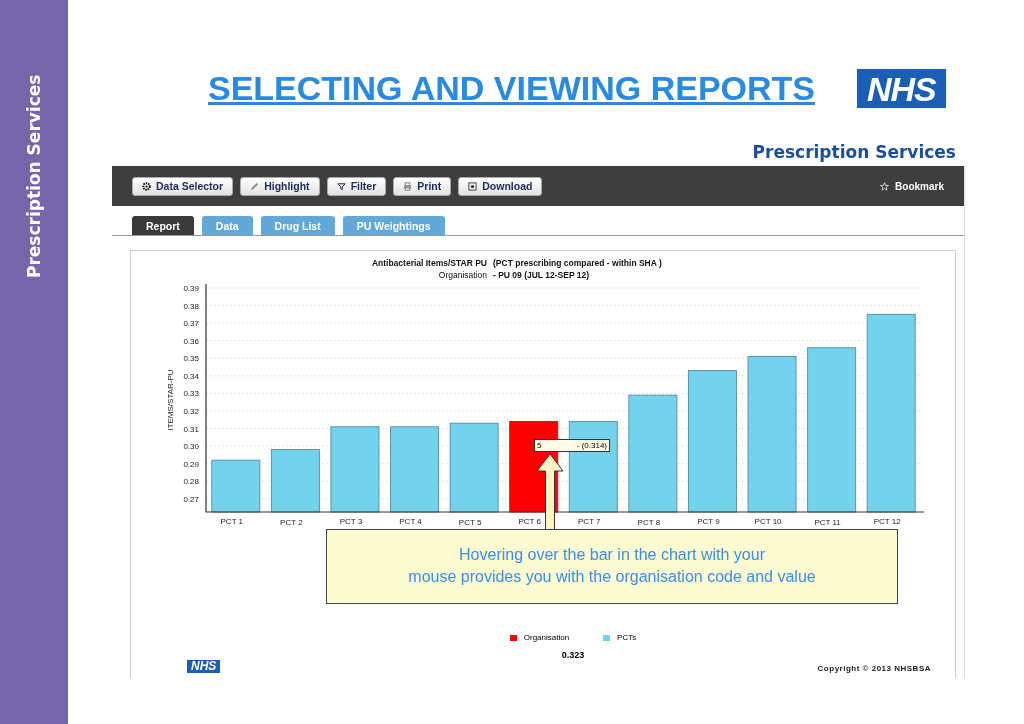  What do you see at coordinates (191, 447) in the screenshot?
I see `y-tick-label: 0.30` at bounding box center [191, 447].